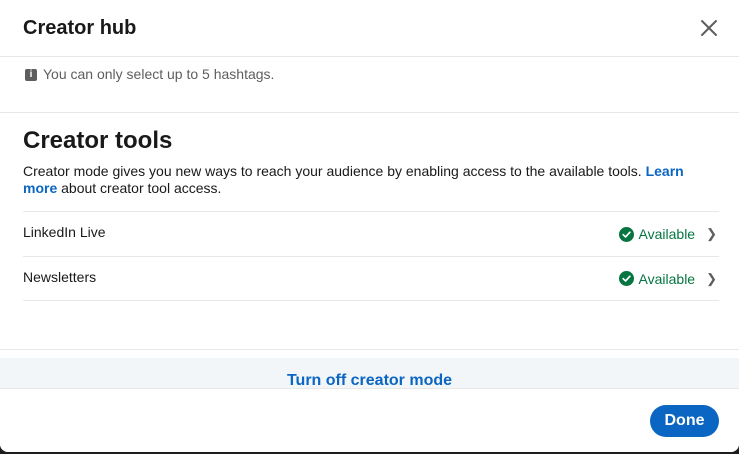  Describe the element at coordinates (369, 349) in the screenshot. I see `section-divider` at that location.